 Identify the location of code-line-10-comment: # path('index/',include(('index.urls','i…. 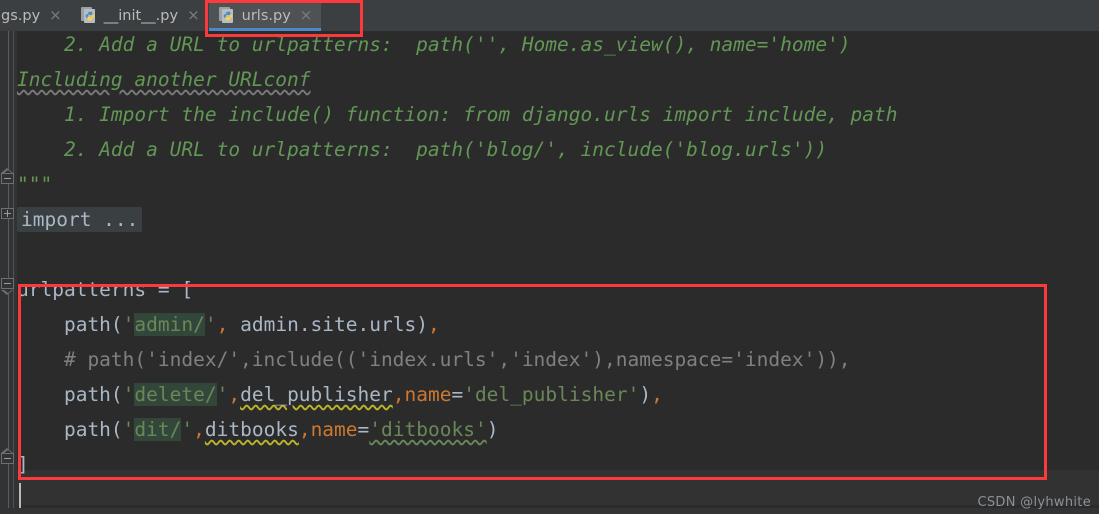
(434, 359).